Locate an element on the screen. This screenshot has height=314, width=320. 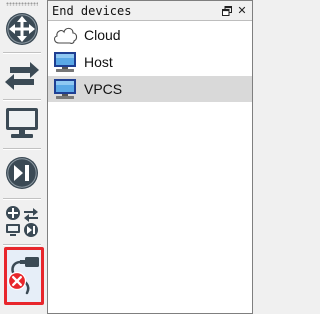
device-item-cloud: Cloud is located at coordinates (150, 35).